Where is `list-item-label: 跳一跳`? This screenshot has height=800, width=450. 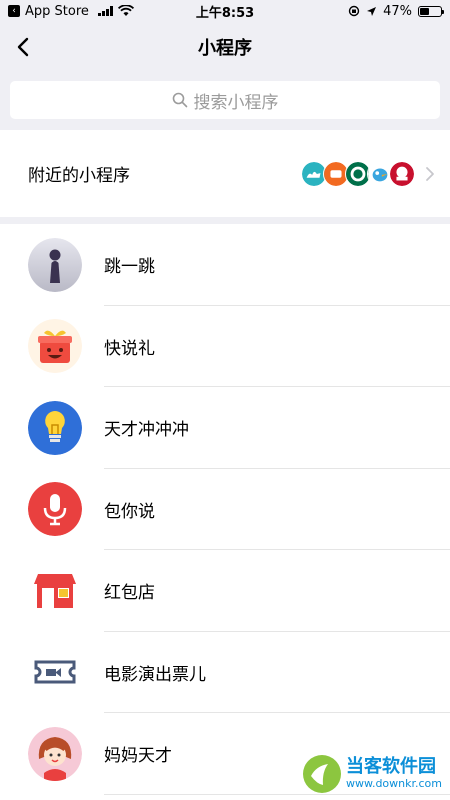 list-item-label: 跳一跳 is located at coordinates (129, 267).